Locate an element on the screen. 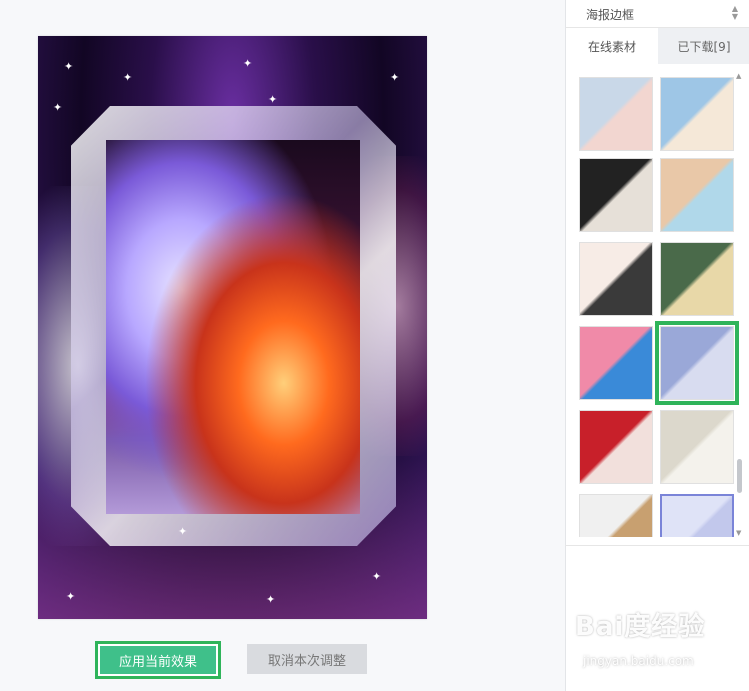  thumbnail-scrollbar: ▲ ▼ is located at coordinates (740, 304).